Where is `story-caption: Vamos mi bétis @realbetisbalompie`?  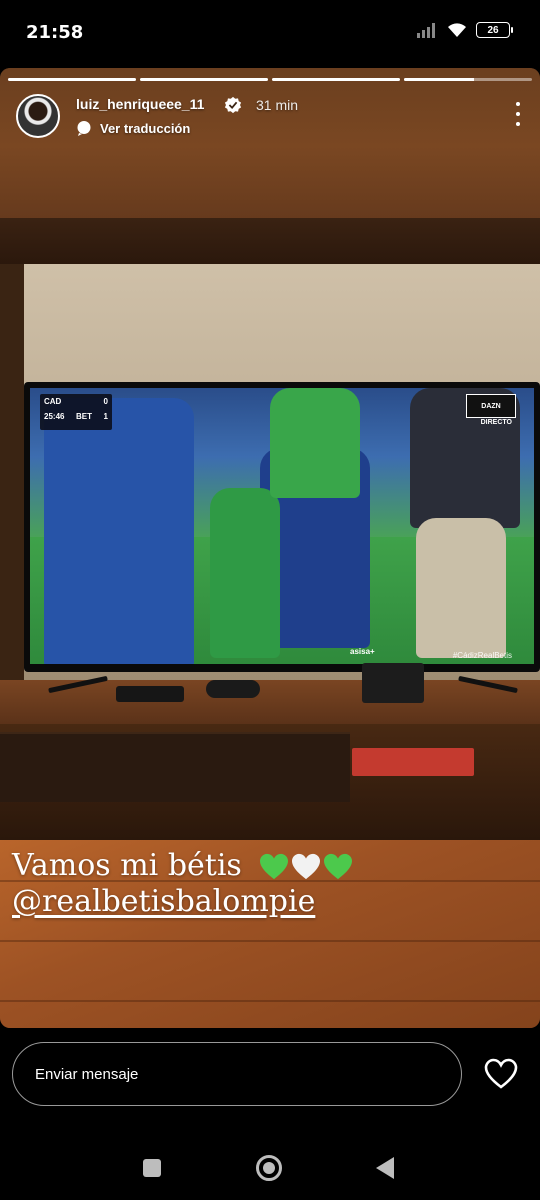 story-caption: Vamos mi bétis @realbetisbalompie is located at coordinates (182, 884).